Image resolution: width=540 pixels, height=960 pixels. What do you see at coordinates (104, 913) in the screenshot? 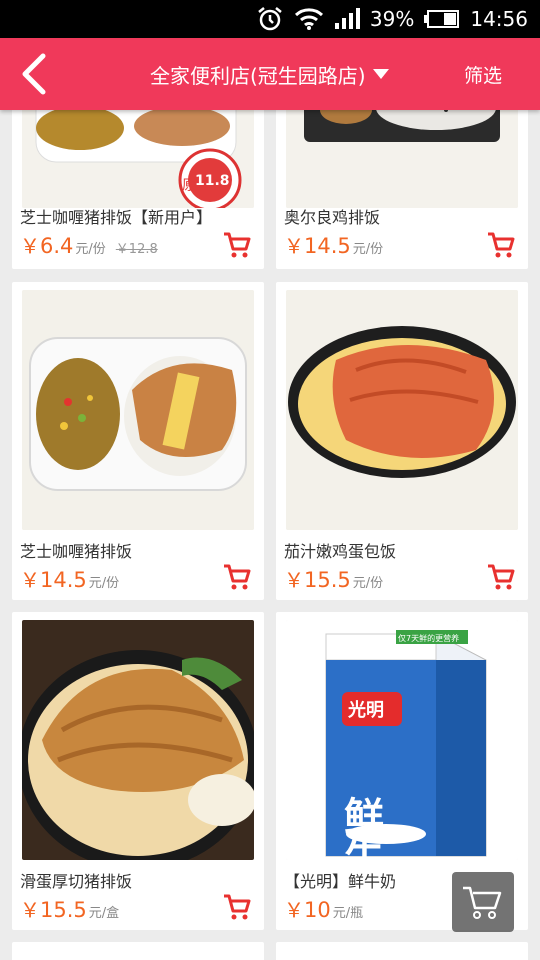
I see `price-unit: 元/盒` at bounding box center [104, 913].